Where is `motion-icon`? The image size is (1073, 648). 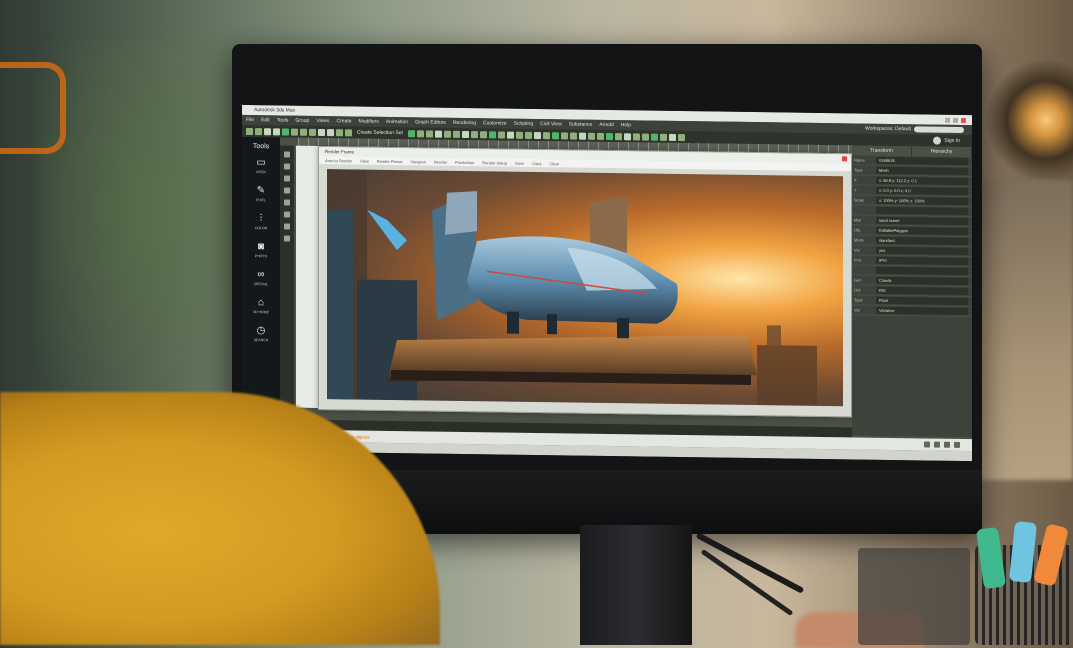
motion-icon is located at coordinates (591, 135).